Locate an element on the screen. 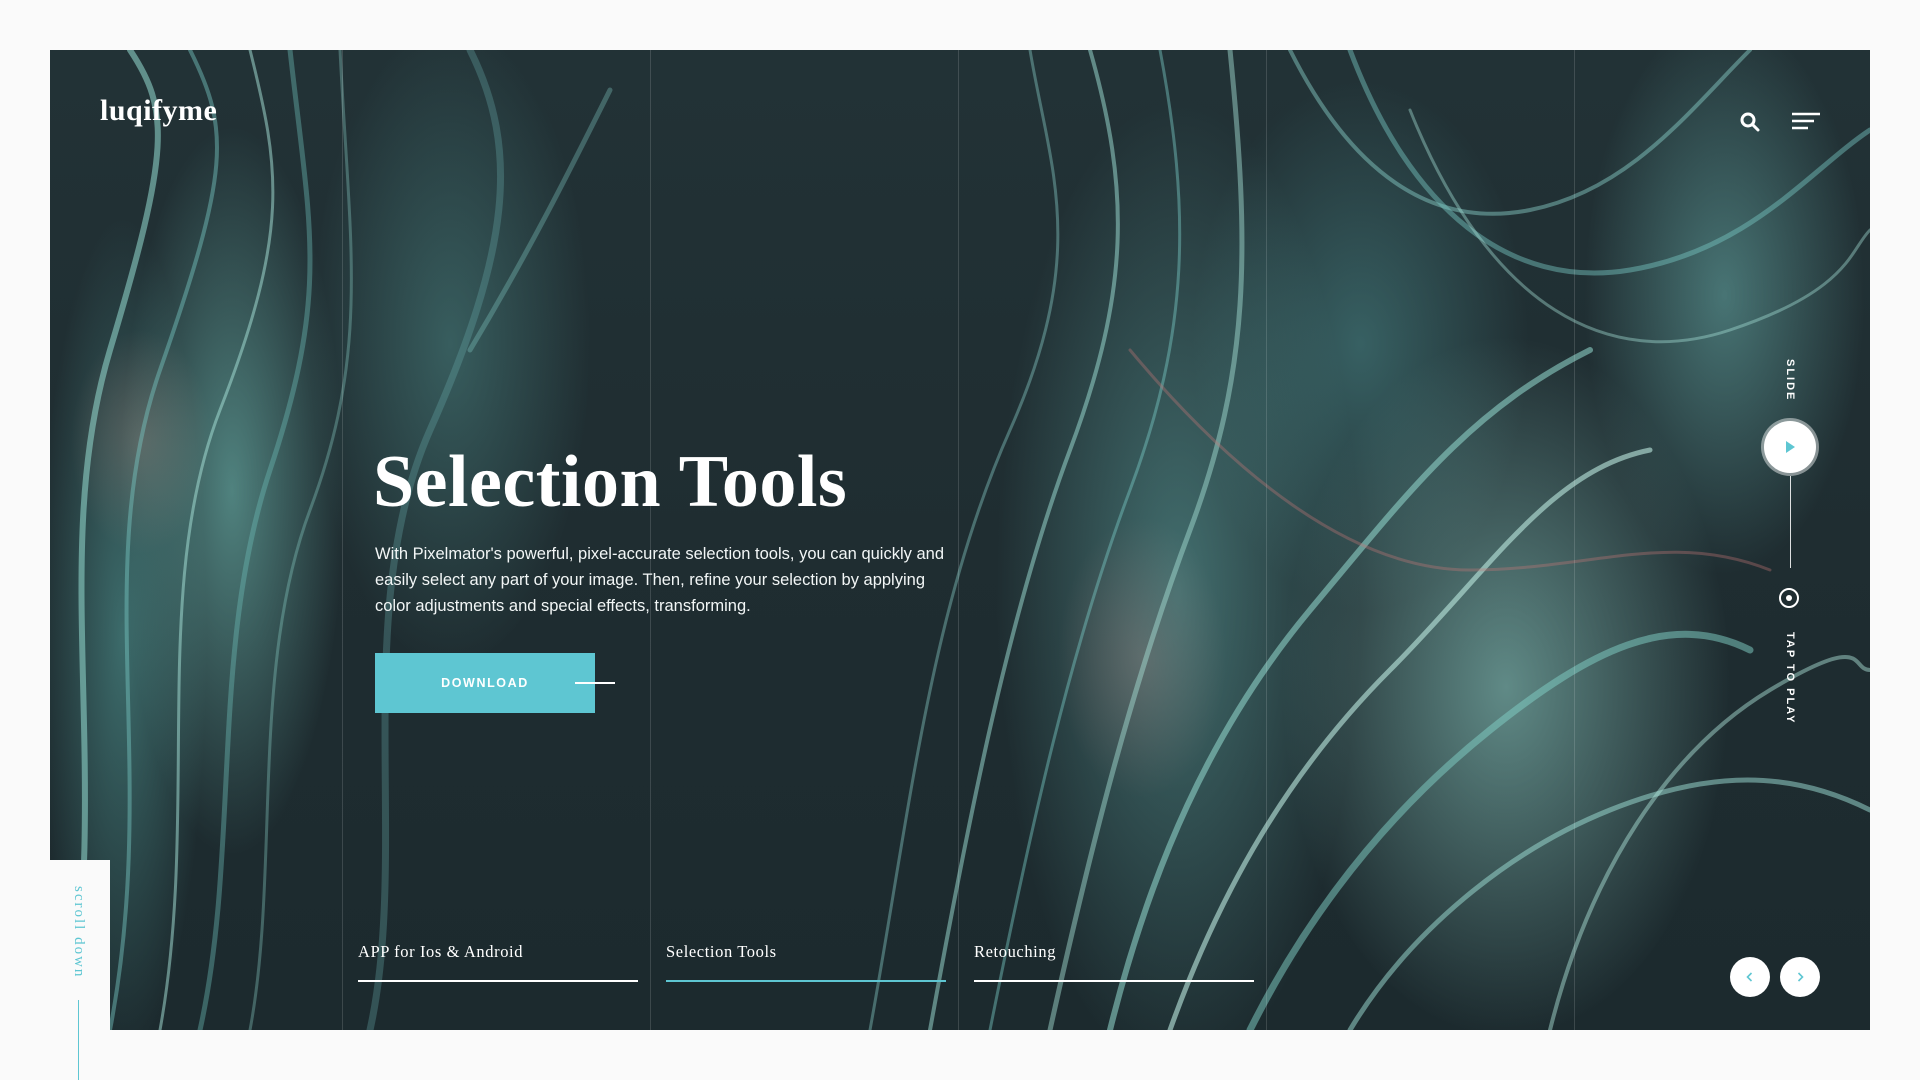 The image size is (1920, 1080). tab-selection-tools: Selection Tools is located at coordinates (806, 962).